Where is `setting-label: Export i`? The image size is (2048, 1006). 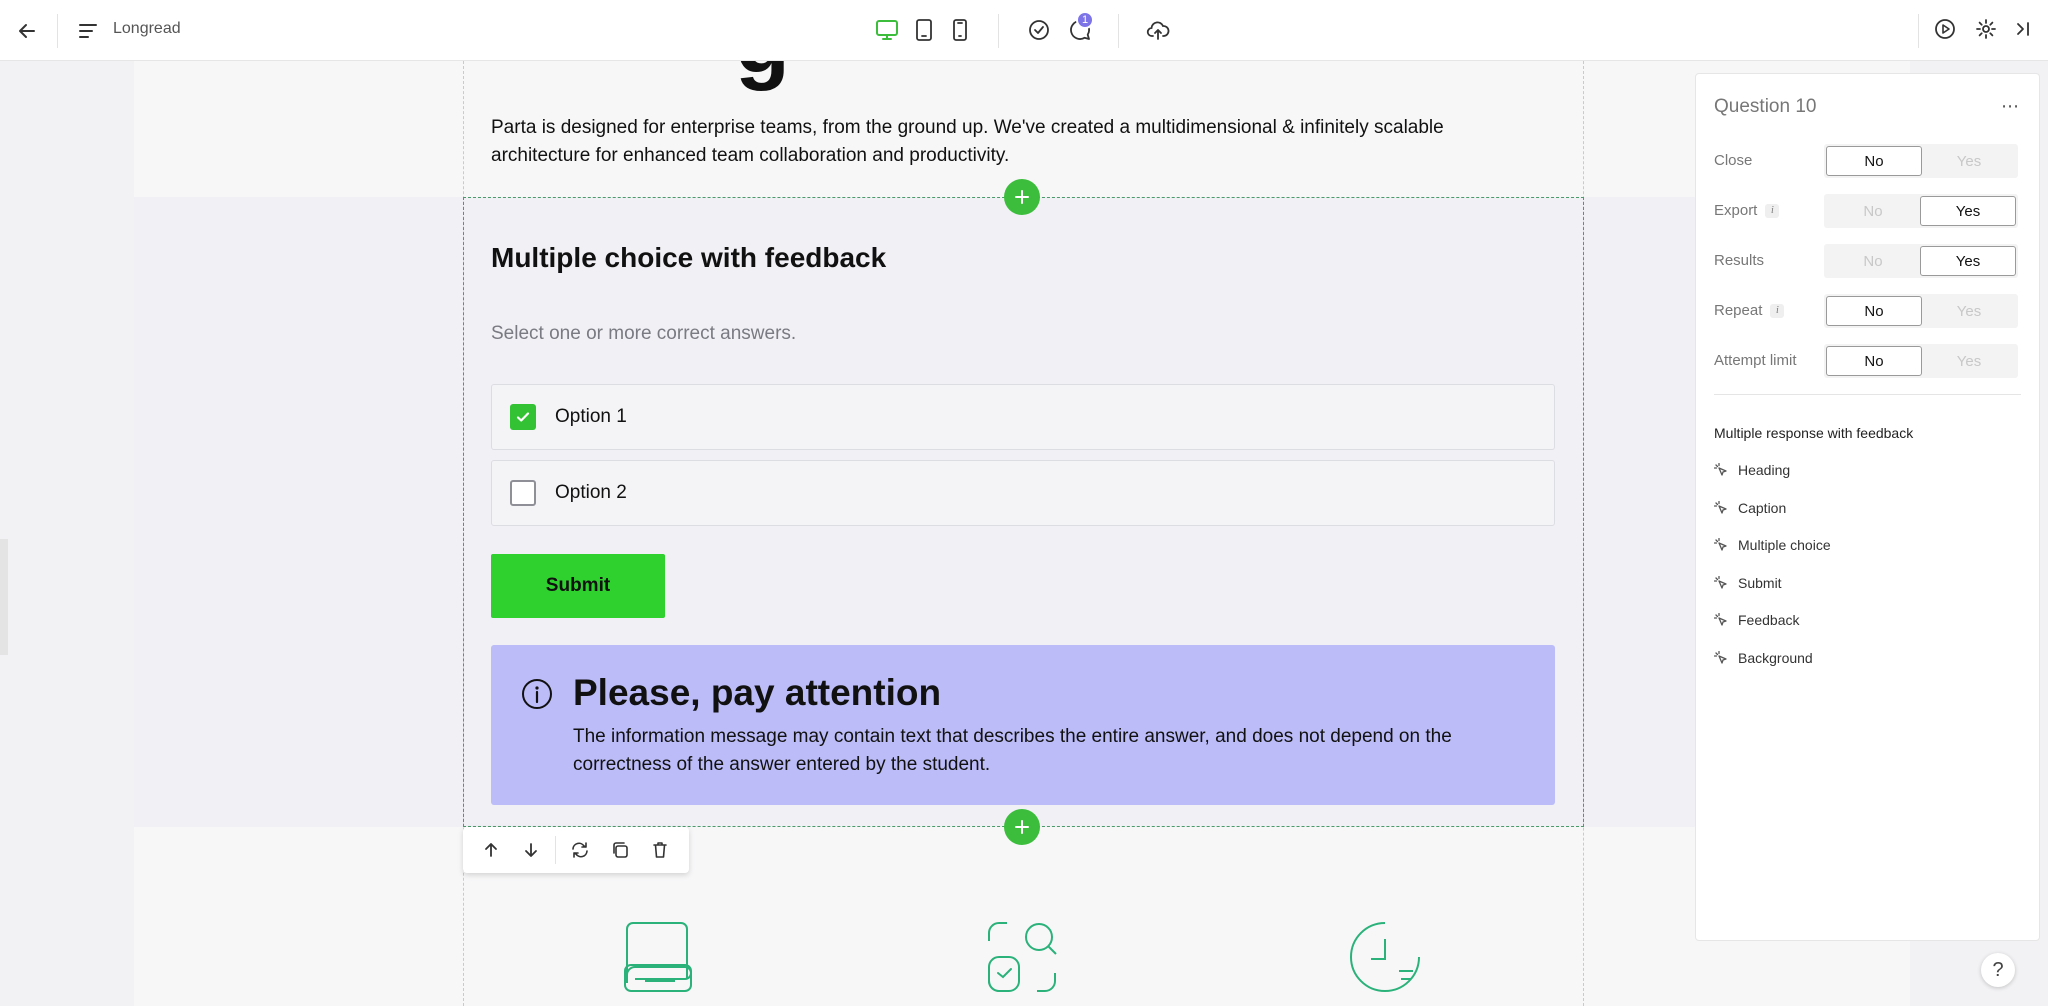 setting-label: Export i is located at coordinates (1747, 210).